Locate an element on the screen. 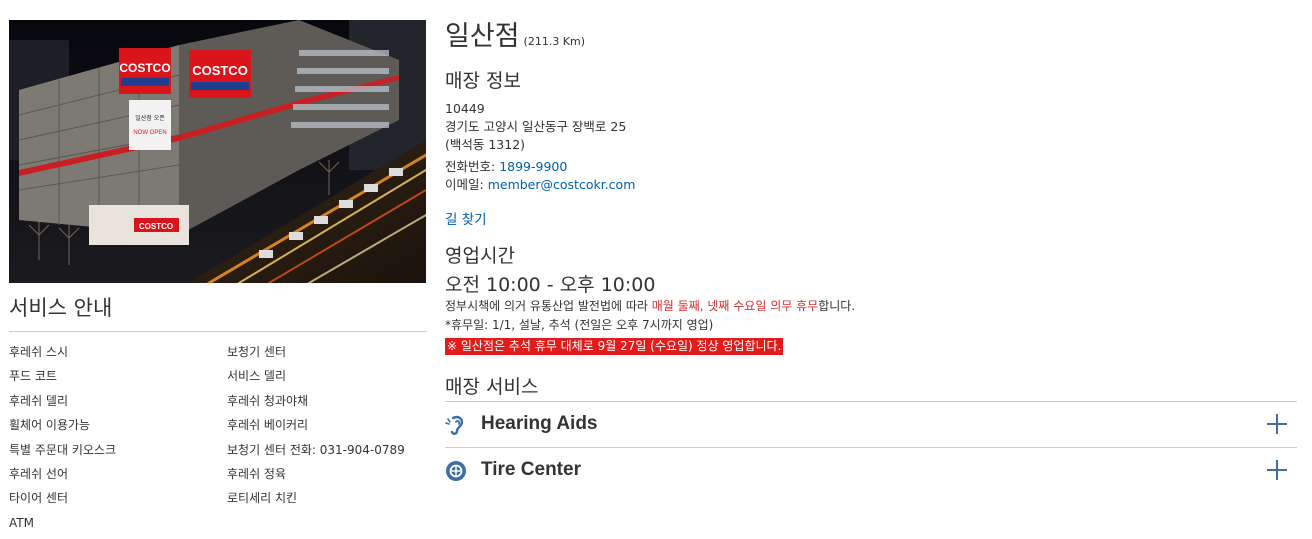 This screenshot has width=1312, height=539. closure-notice-highlight: 매월 둘째, 넷째 수요일 의무 휴무 is located at coordinates (735, 306).